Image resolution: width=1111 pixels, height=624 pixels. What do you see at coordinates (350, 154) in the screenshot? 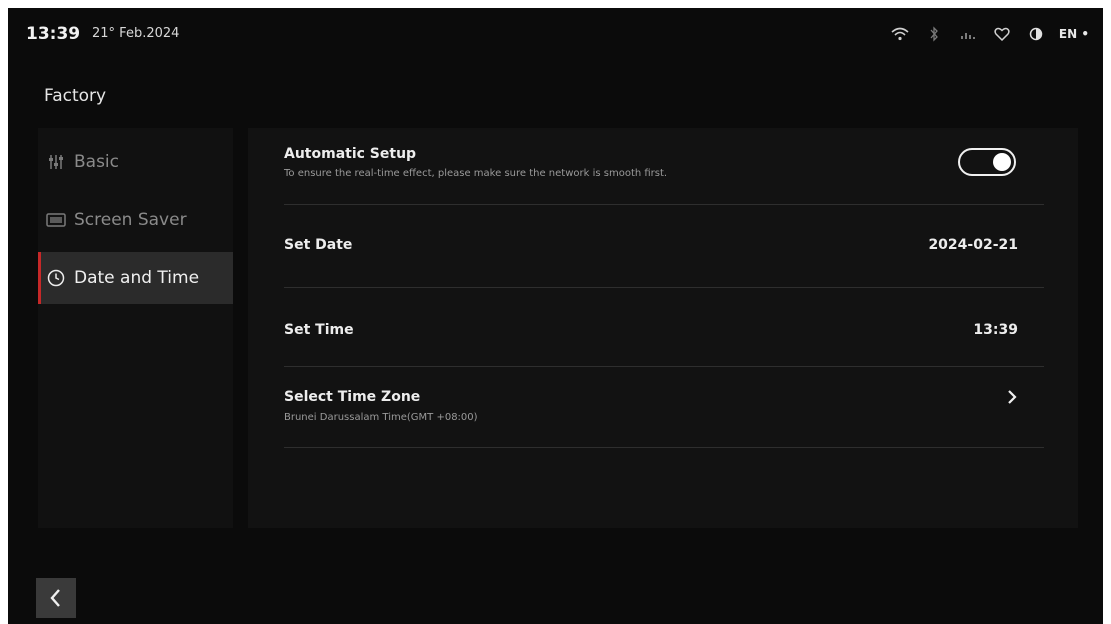
I see `automatic-setup-title: Automatic Setup` at bounding box center [350, 154].